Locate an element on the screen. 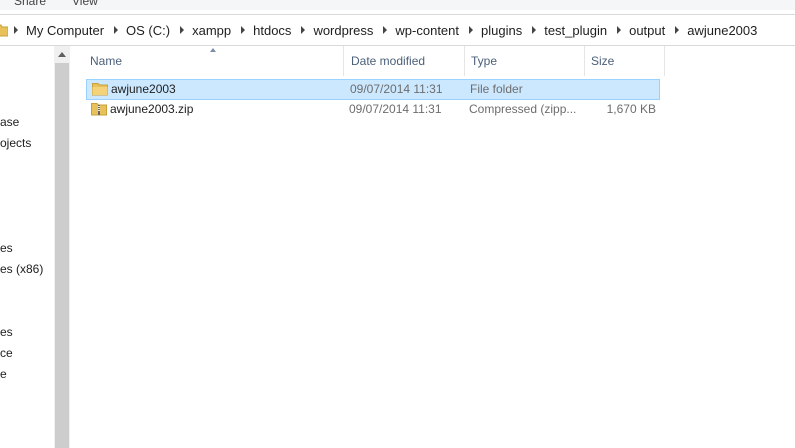 Image resolution: width=795 pixels, height=448 pixels. column-header: Name Date modified Type Size is located at coordinates (432, 61).